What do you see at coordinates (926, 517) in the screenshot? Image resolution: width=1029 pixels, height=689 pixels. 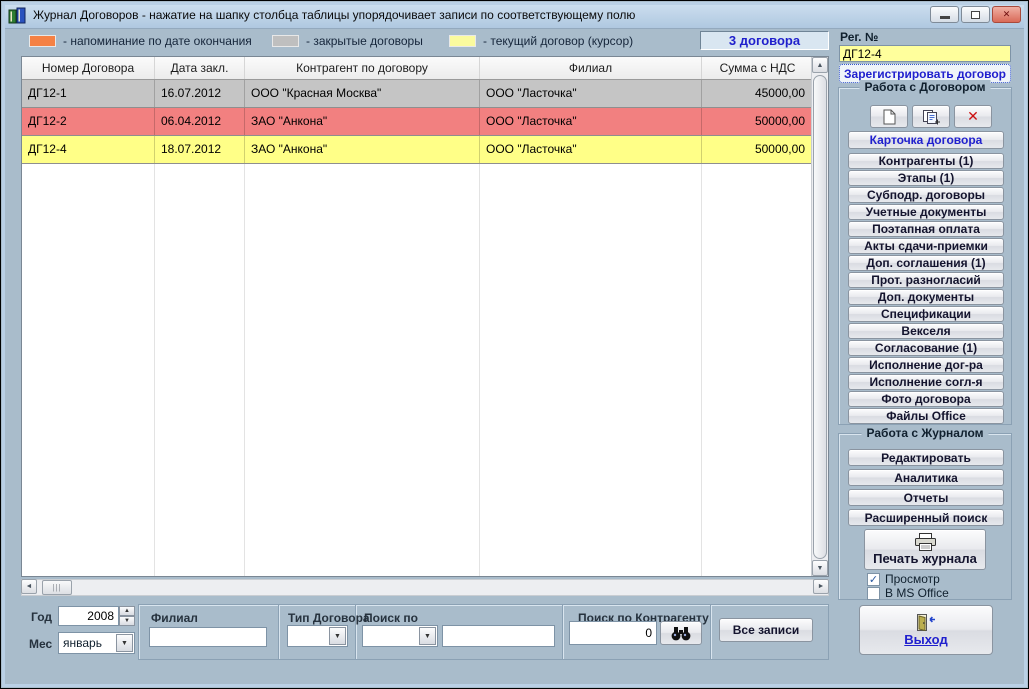 I see `advanced-search-button: Расширенный поиск` at bounding box center [926, 517].